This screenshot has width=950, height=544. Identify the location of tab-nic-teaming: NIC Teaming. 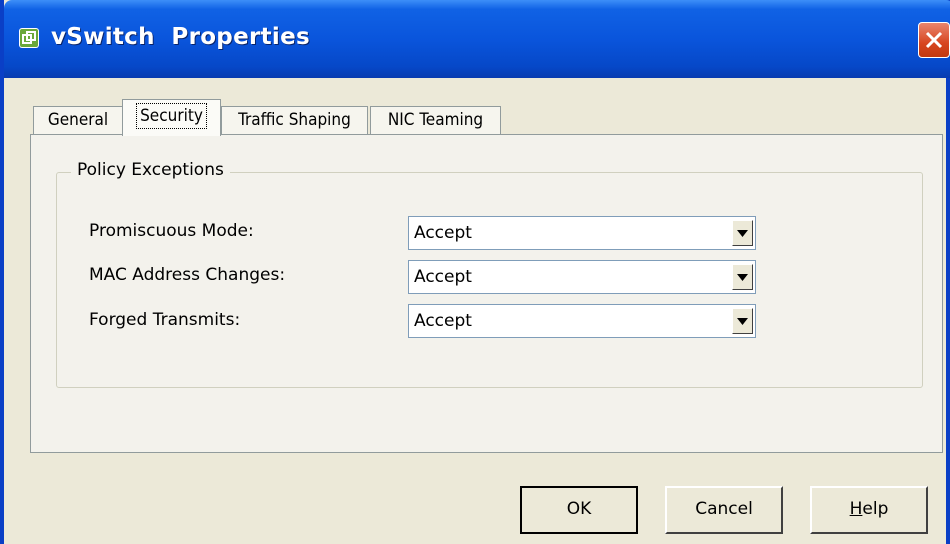
(435, 120).